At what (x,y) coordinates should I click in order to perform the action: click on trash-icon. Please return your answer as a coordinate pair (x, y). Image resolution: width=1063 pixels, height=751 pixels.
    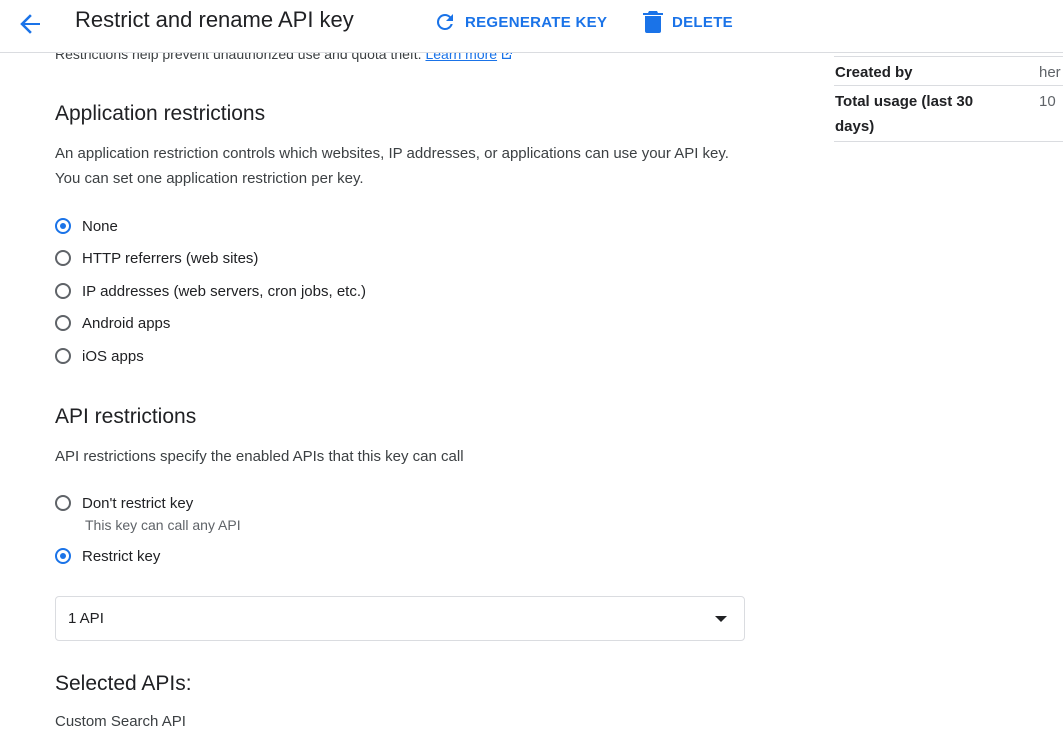
    Looking at the image, I should click on (653, 22).